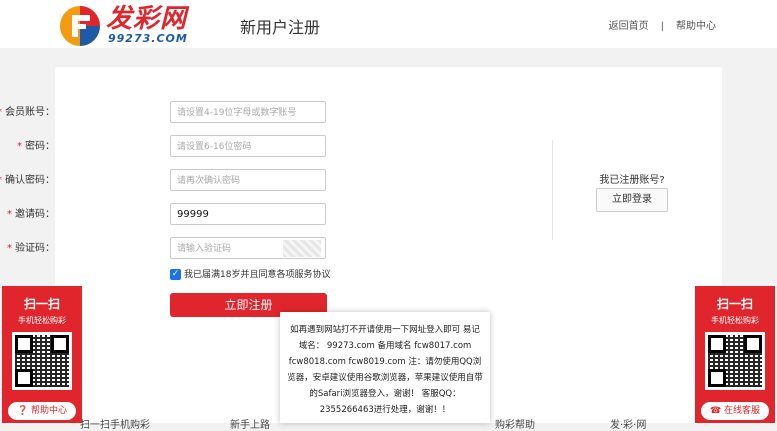 This screenshot has height=431, width=777. Describe the element at coordinates (248, 146) in the screenshot. I see `password-input: 请设置6-16位密码` at that location.